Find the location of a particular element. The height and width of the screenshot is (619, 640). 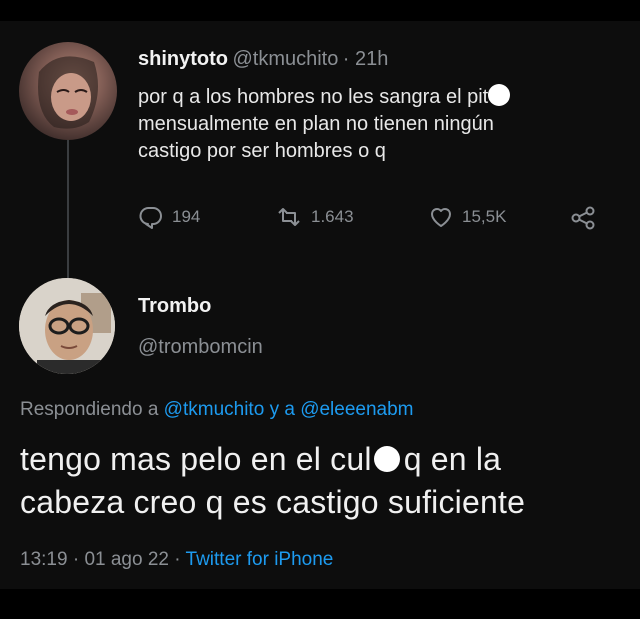

replying-to: Respondiendo a @tkmuchito y a @eleeenabm is located at coordinates (217, 410).